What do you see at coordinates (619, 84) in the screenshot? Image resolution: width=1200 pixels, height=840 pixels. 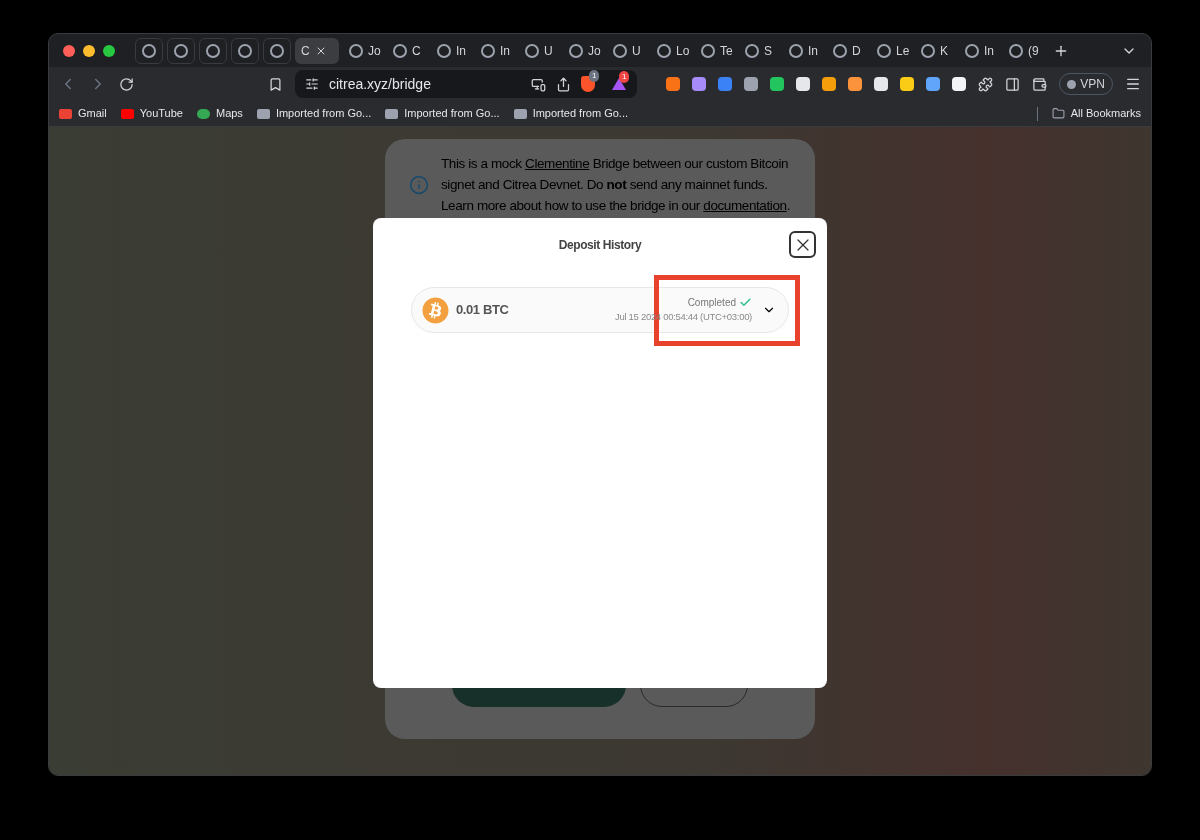 I see `triangle-icon` at bounding box center [619, 84].